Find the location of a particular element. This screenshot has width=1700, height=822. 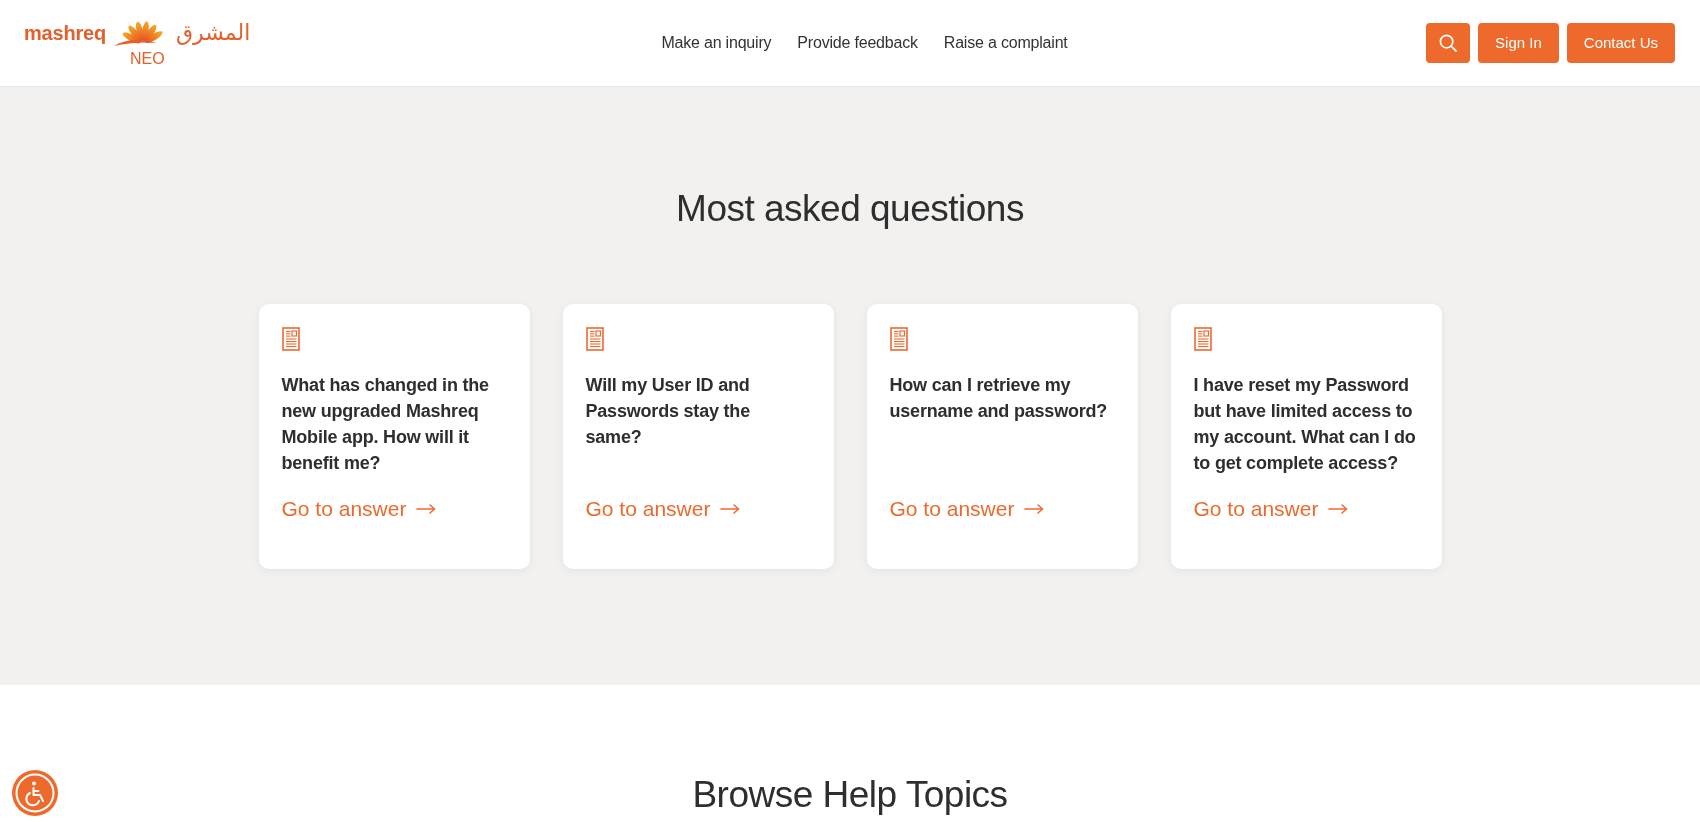

question-text: I have reset my Password but have limited access to my account. What can I do to get complete access? is located at coordinates (1305, 424).